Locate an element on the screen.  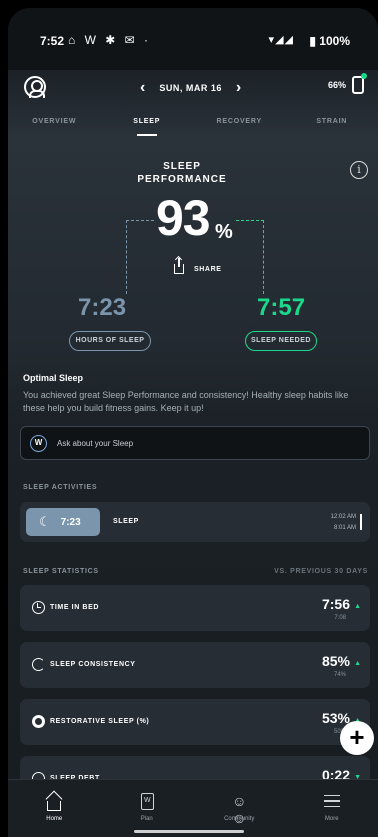
stat-value: 7:56 is located at coordinates (335, 604).